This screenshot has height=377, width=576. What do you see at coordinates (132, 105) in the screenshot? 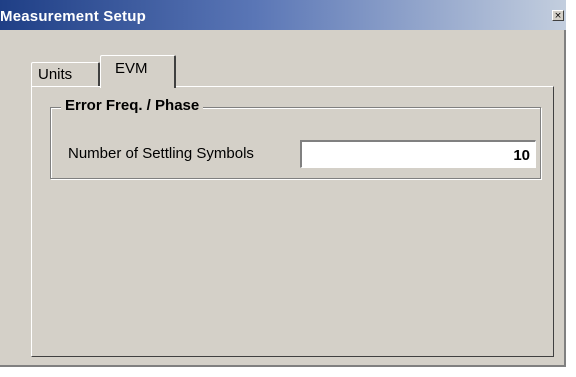
I see `group-title: Error Freq. / Phase` at bounding box center [132, 105].